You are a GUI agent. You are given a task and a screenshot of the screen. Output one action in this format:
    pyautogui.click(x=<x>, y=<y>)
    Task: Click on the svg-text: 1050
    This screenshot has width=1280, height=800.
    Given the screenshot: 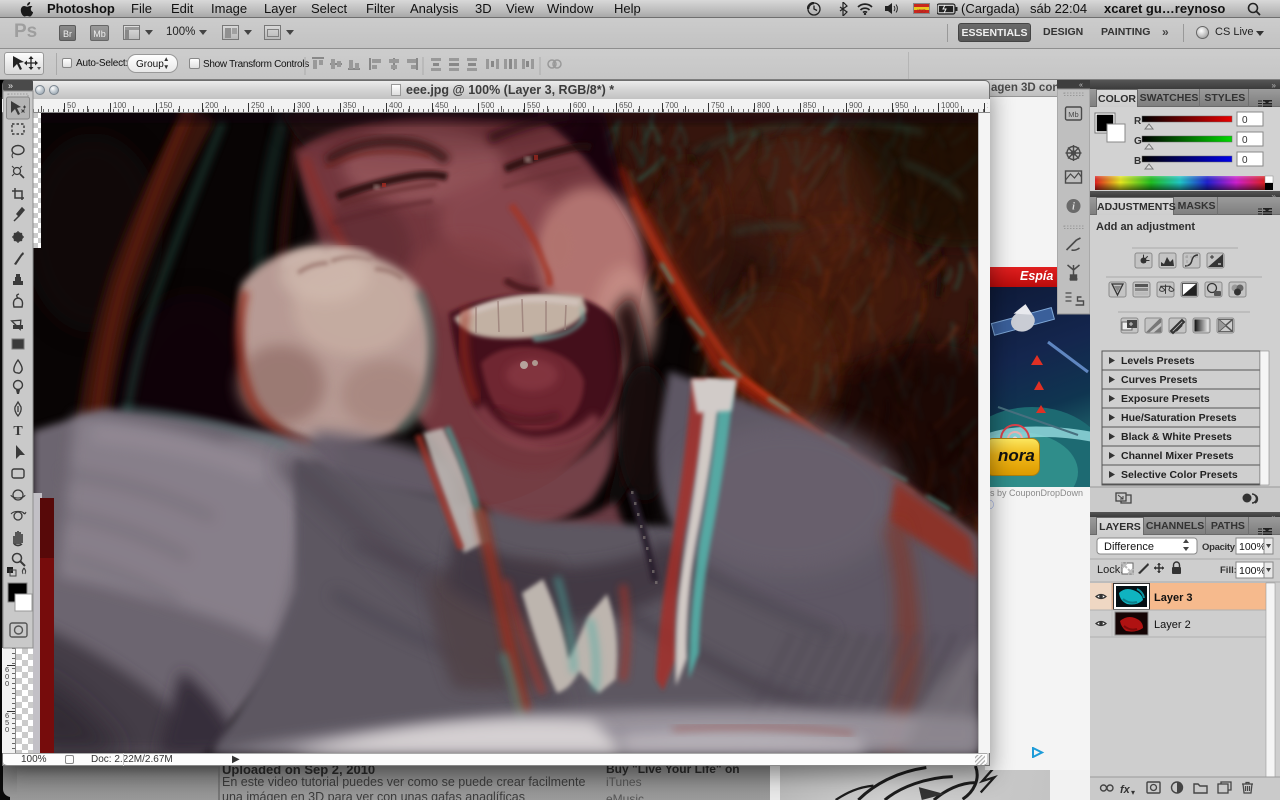 What is the action you would take?
    pyautogui.click(x=987, y=105)
    